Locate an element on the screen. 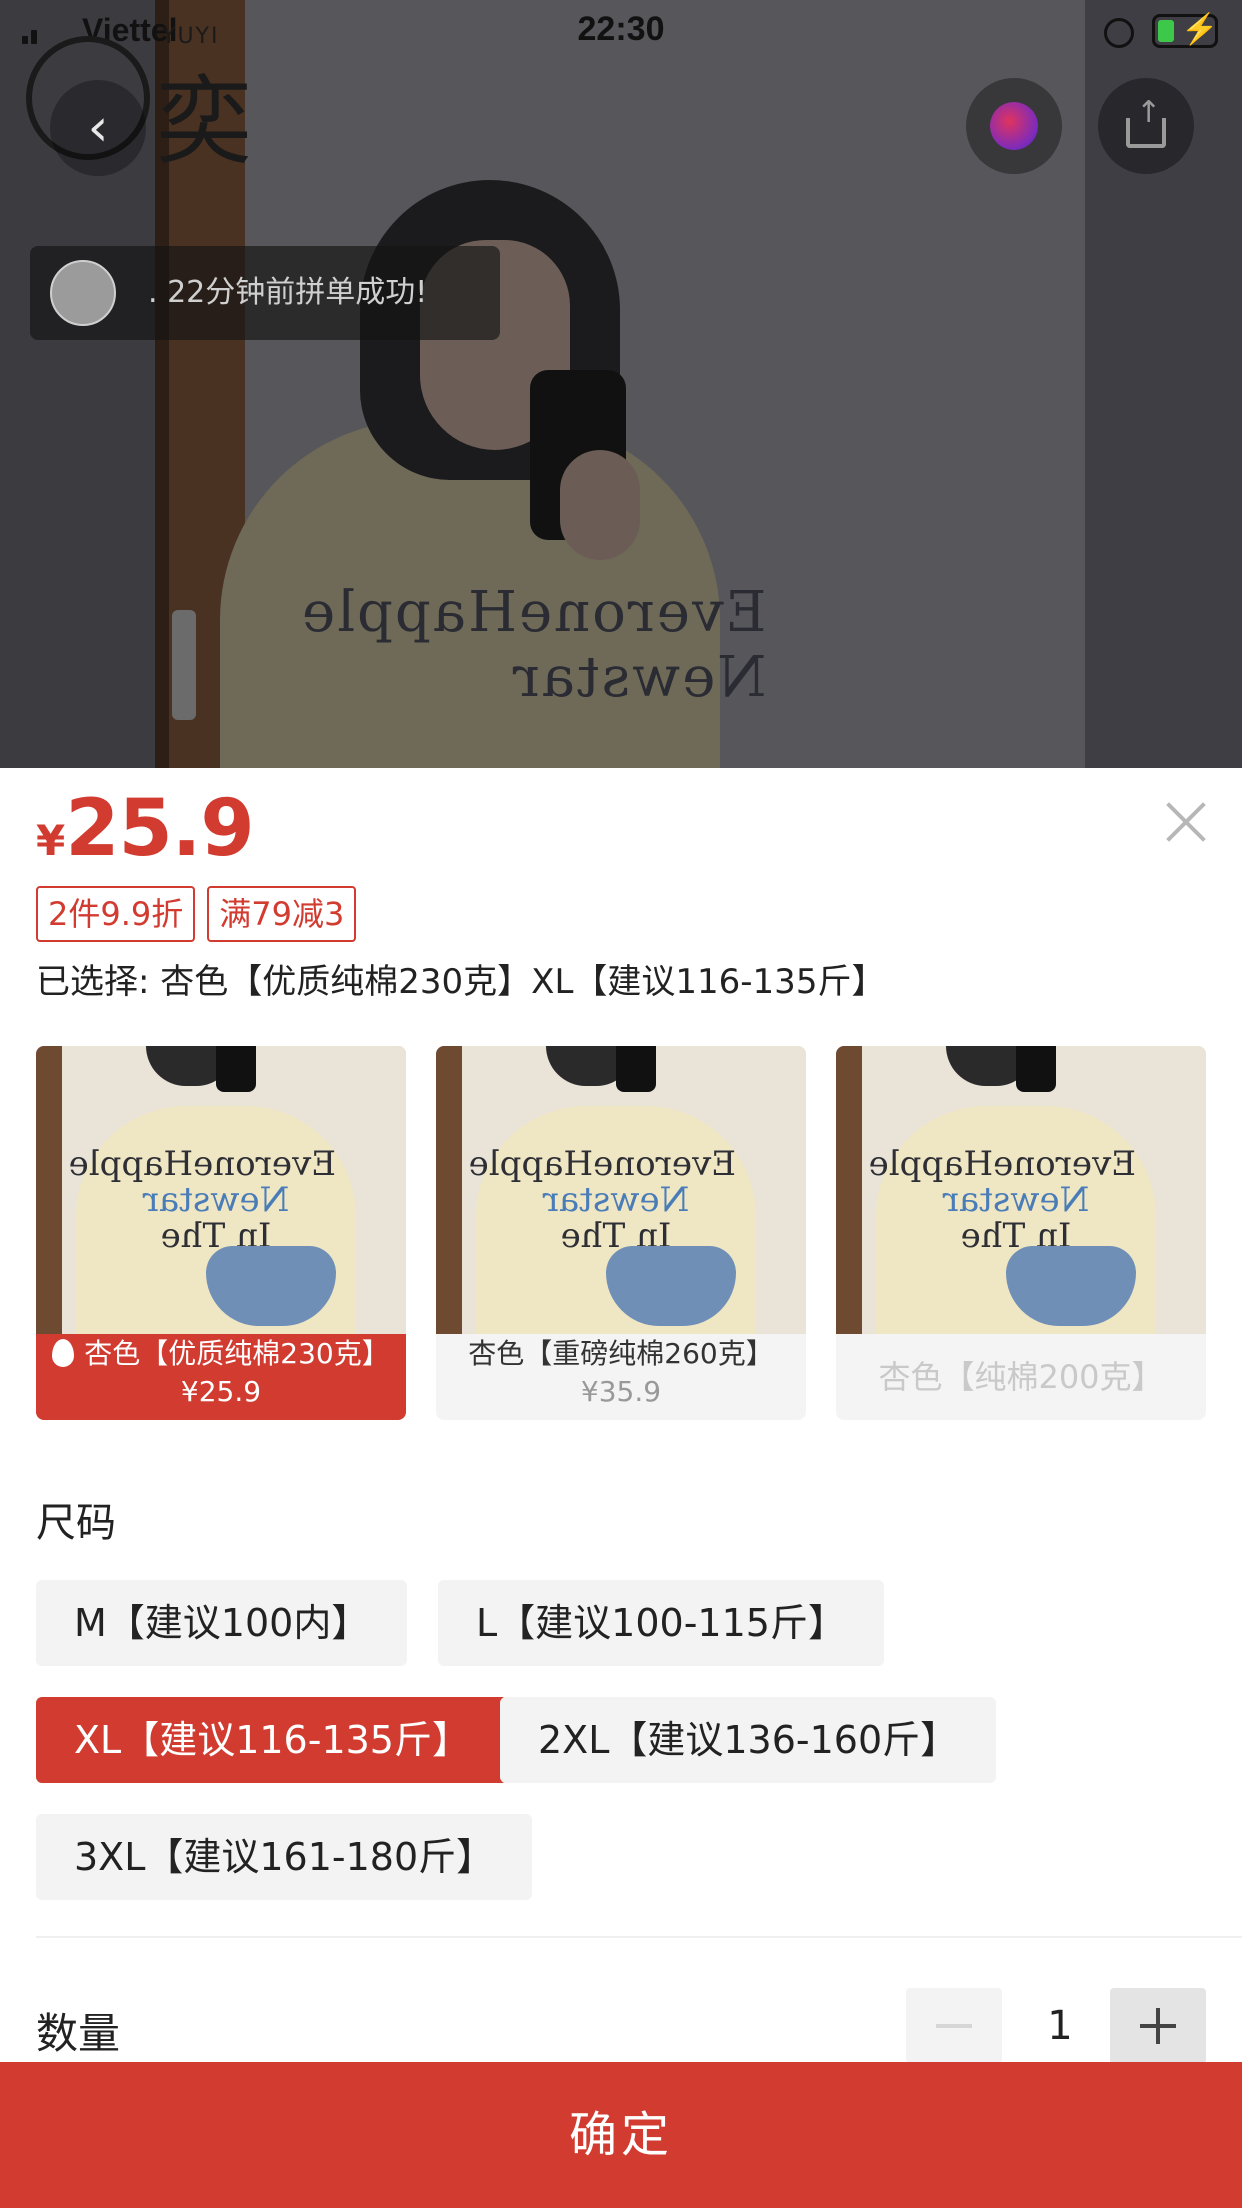  price-value: 25.9 is located at coordinates (159, 829).